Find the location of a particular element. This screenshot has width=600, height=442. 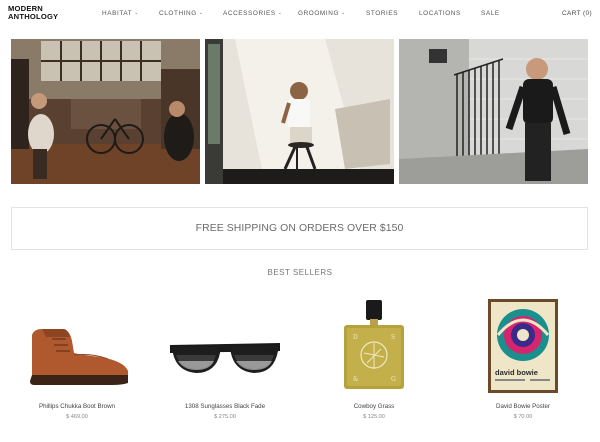

poster-text: david bowie is located at coordinates (516, 372).